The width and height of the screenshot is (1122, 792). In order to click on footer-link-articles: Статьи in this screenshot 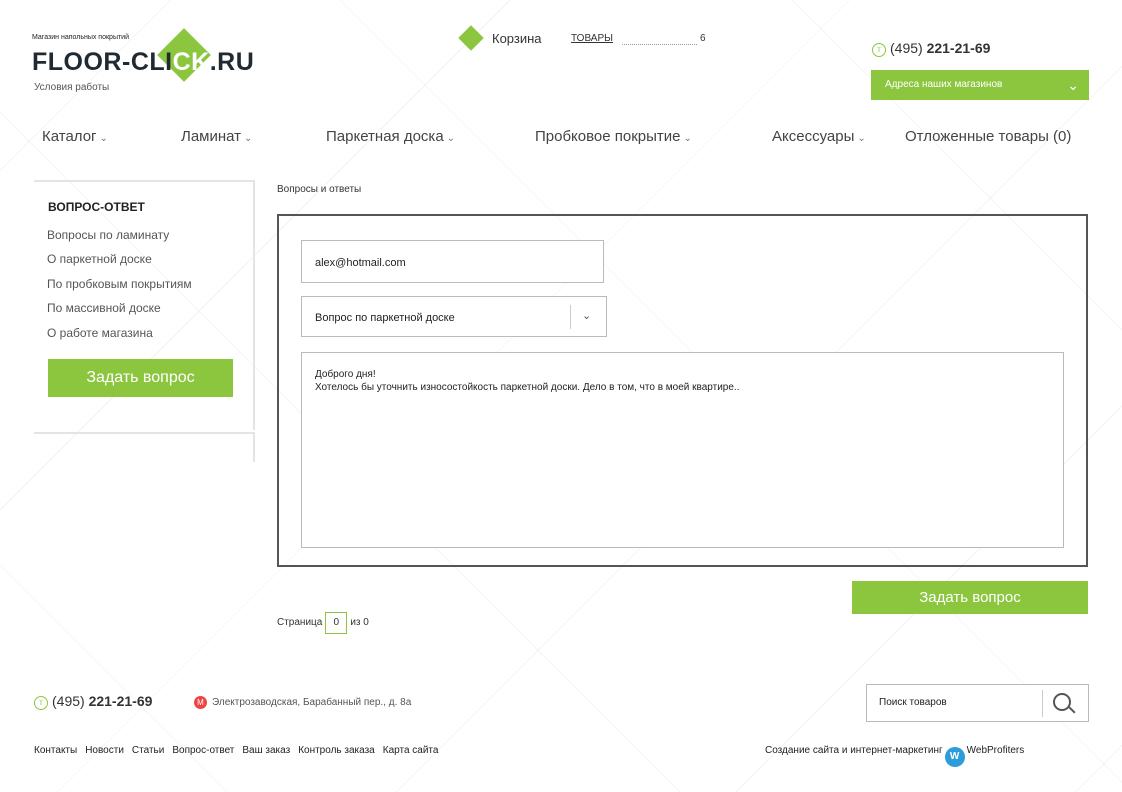, I will do `click(148, 750)`.